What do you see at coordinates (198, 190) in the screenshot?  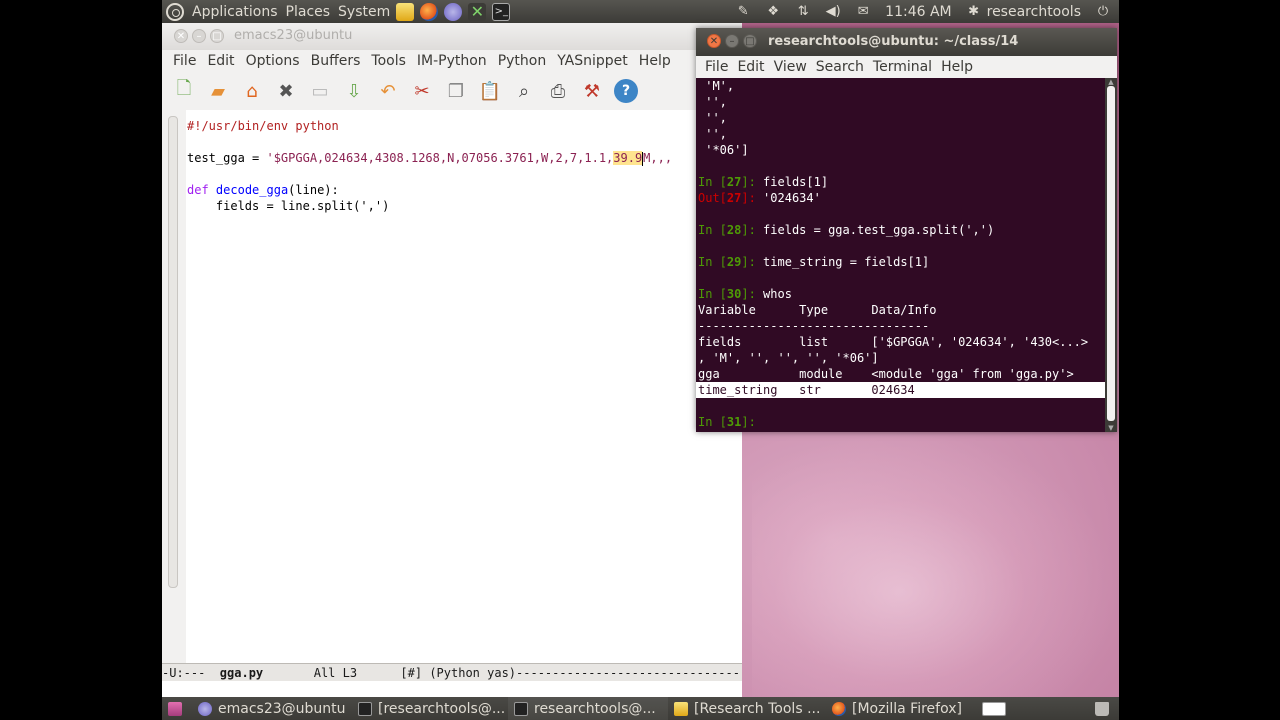 I see `code-def-keyword: def` at bounding box center [198, 190].